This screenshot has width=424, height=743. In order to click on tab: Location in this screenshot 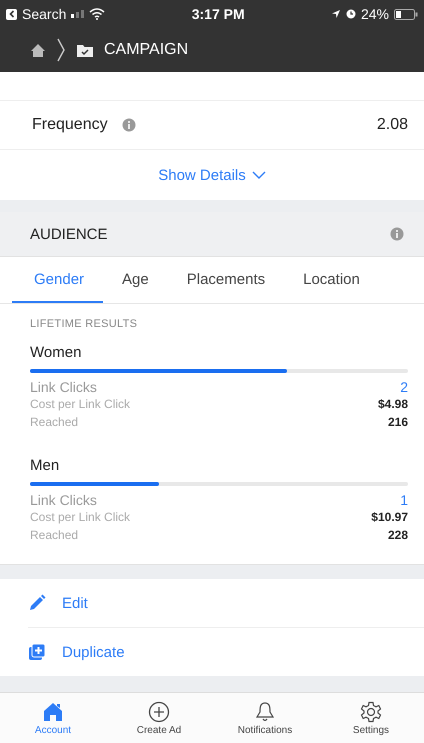, I will do `click(331, 280)`.